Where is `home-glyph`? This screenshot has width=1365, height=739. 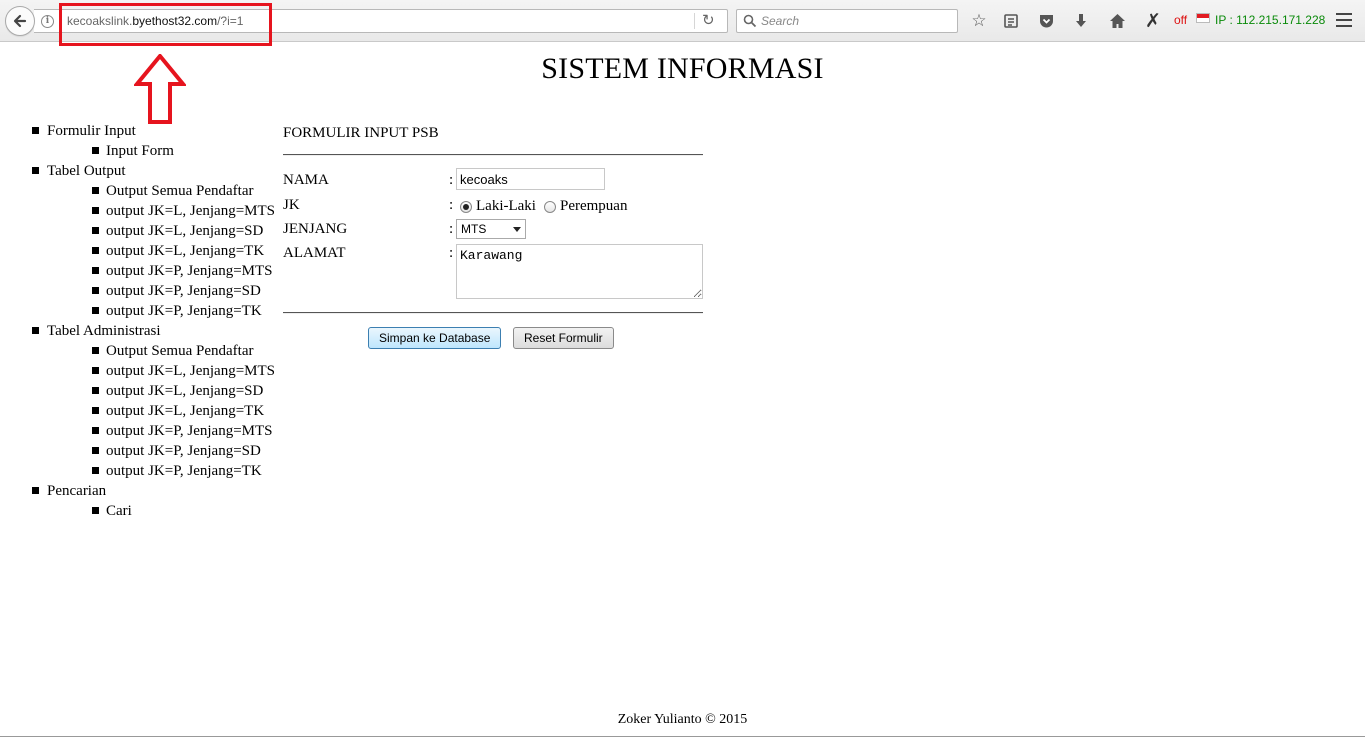 home-glyph is located at coordinates (1117, 21).